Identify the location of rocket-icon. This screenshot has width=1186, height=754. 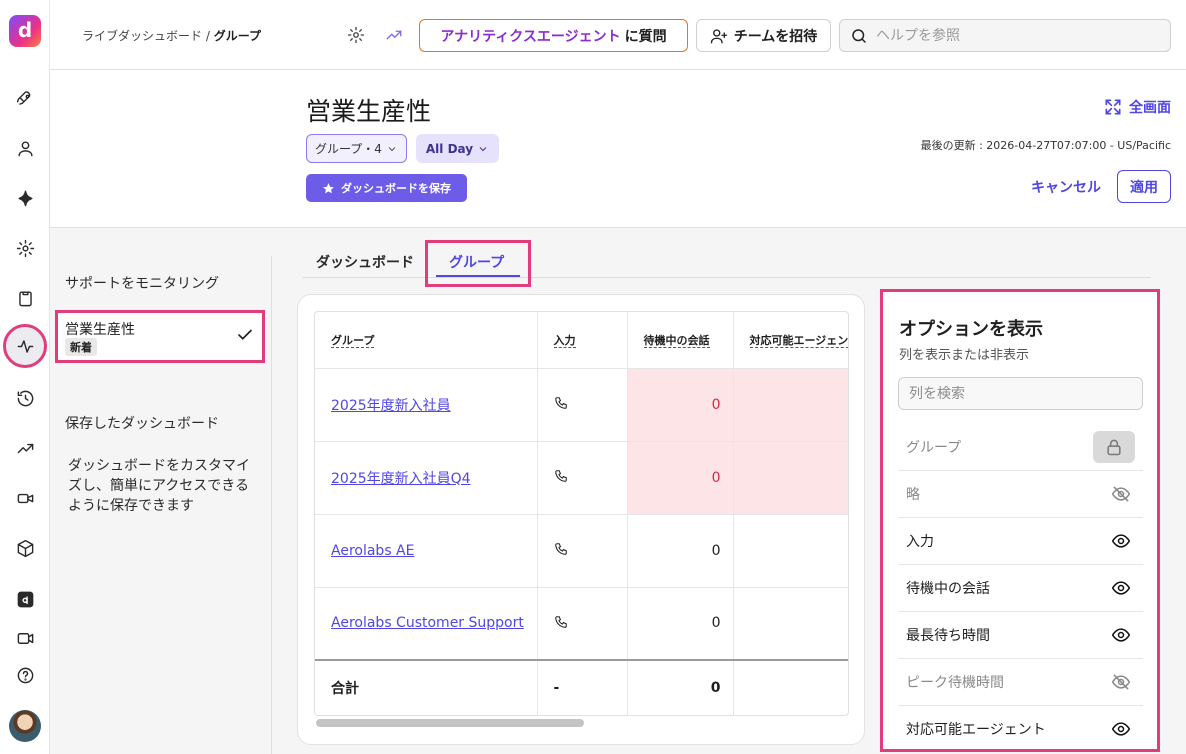
(25, 98).